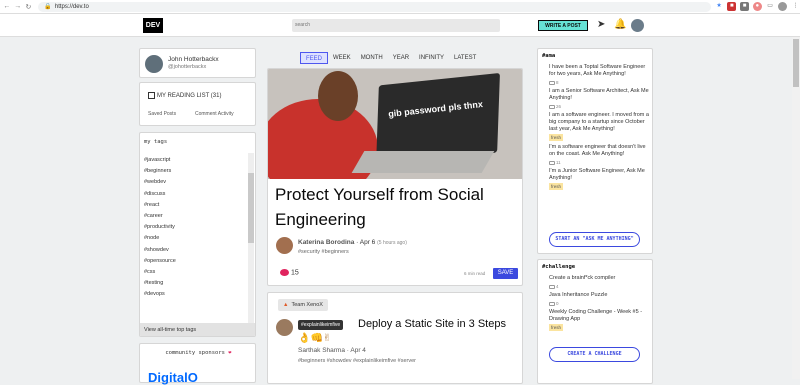 This screenshot has height=385, width=800. What do you see at coordinates (29, 7) in the screenshot?
I see `reload-icon: ↻` at bounding box center [29, 7].